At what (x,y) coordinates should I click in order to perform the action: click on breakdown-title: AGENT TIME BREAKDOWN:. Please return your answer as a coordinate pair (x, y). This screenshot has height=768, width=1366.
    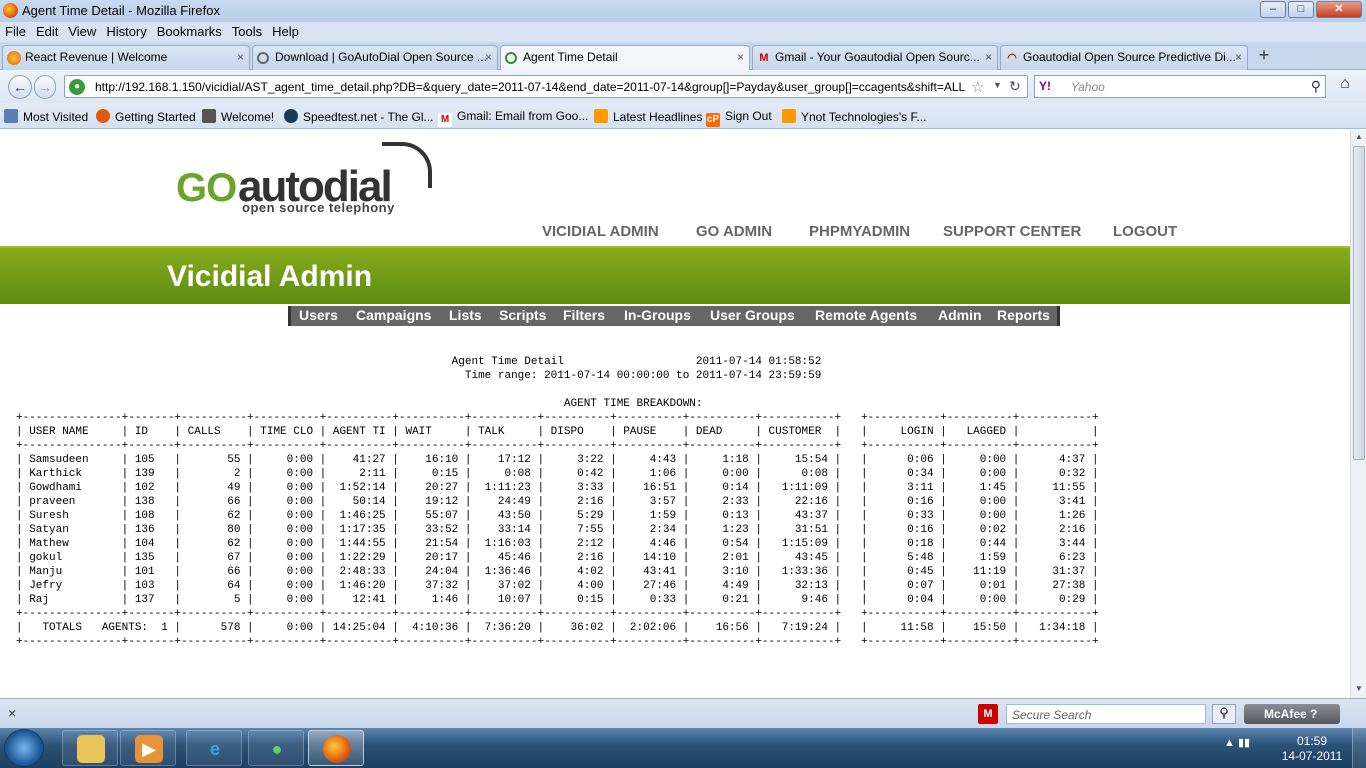
    Looking at the image, I should click on (633, 404).